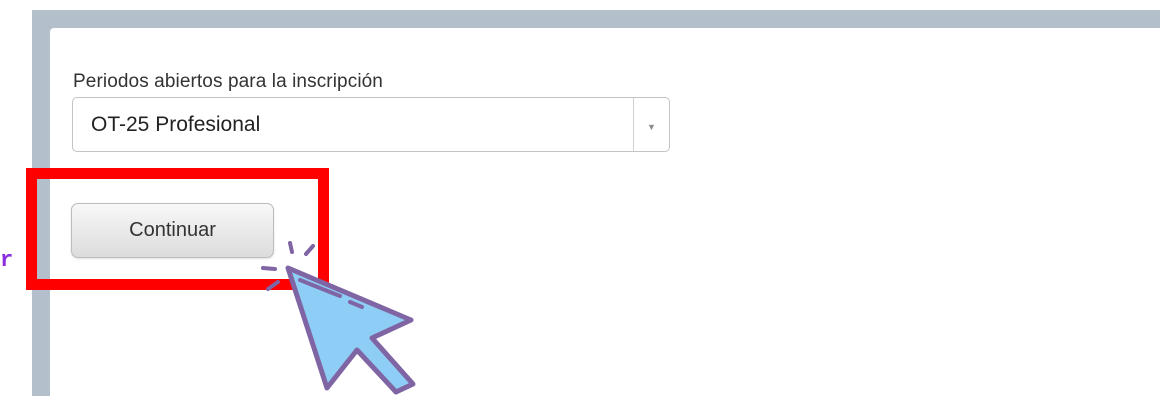 Image resolution: width=1160 pixels, height=396 pixels. Describe the element at coordinates (371, 124) in the screenshot. I see `enrollment-period-select: OT-25 Profesional ▼` at that location.